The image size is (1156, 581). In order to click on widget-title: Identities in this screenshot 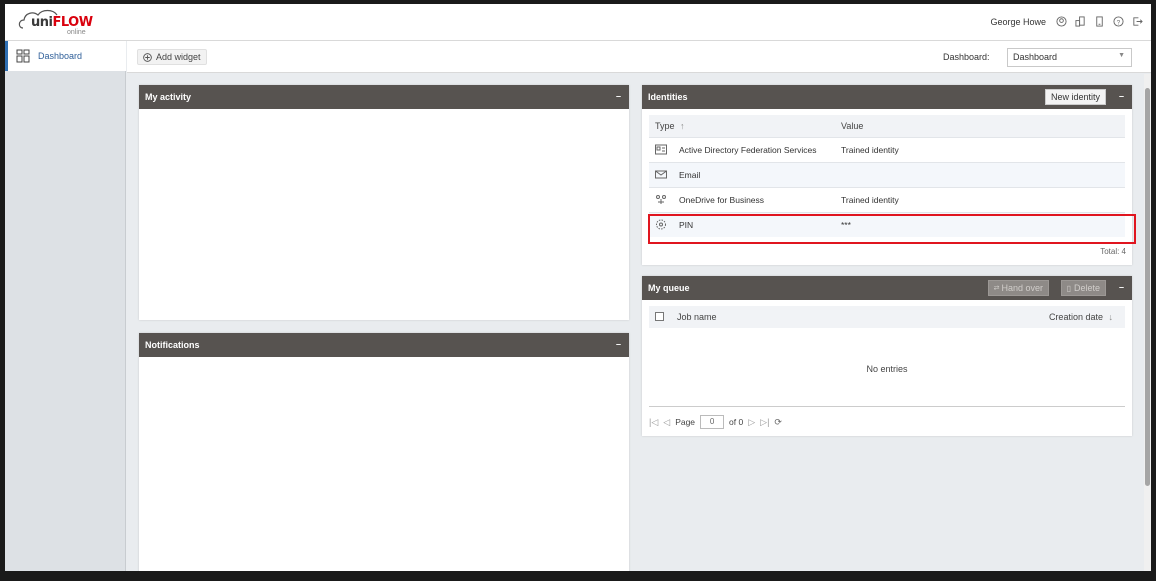, I will do `click(668, 97)`.